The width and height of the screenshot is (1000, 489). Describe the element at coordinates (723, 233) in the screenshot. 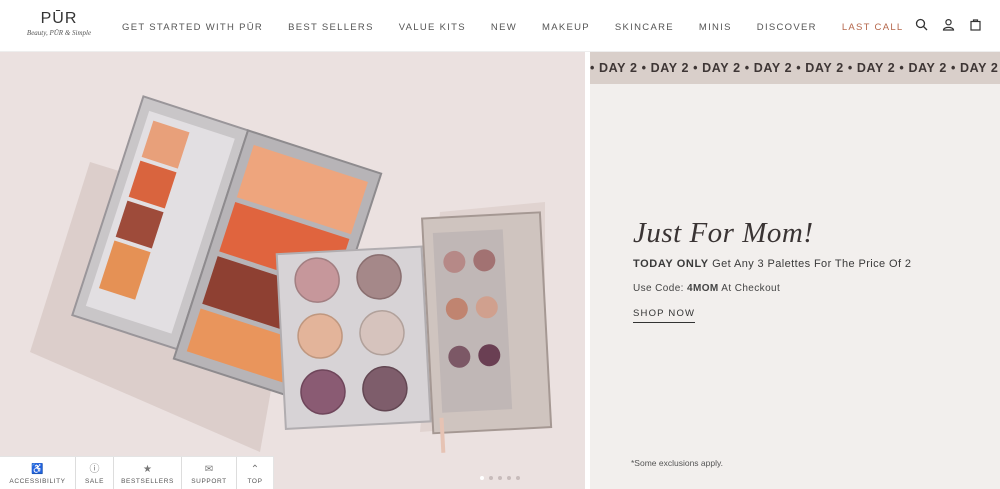

I see `promo-title: Just For Mom!` at that location.